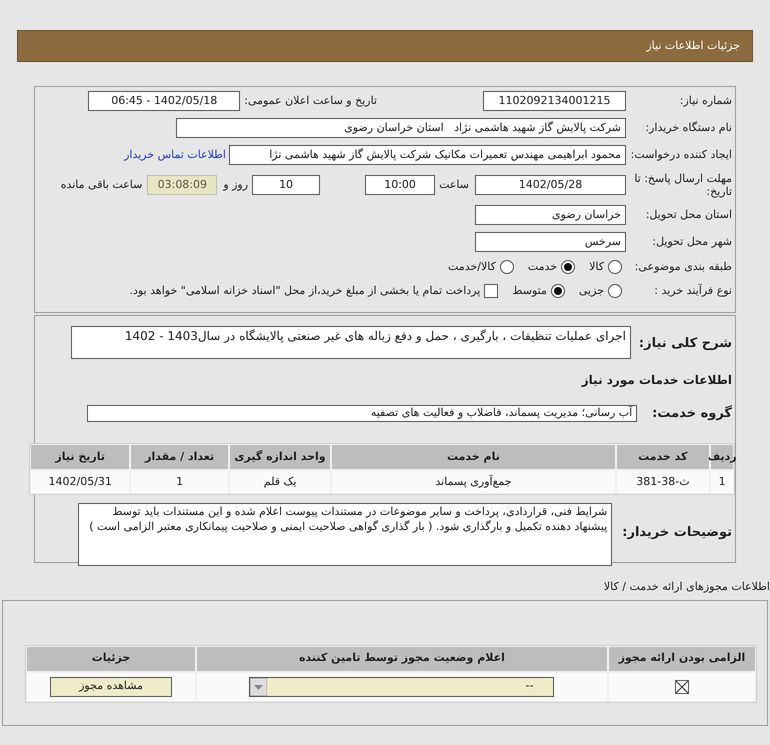 Image resolution: width=770 pixels, height=745 pixels. Describe the element at coordinates (164, 101) in the screenshot. I see `text-field: 1402/05/18 - 06:45` at that location.